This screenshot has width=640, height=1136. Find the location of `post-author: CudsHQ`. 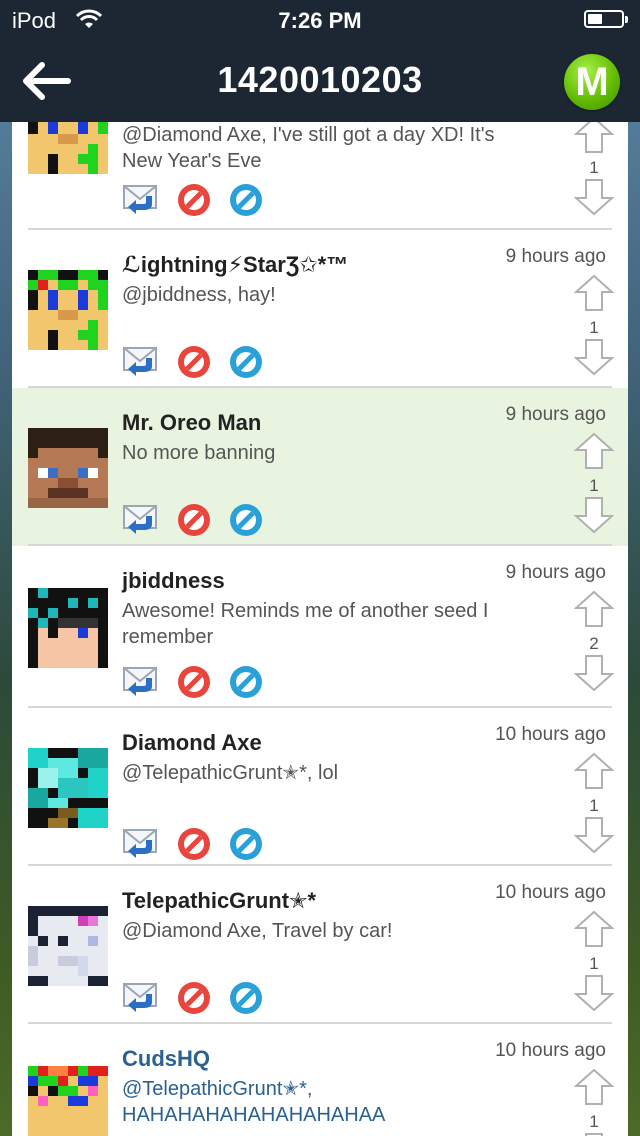

post-author: CudsHQ is located at coordinates (166, 1059).